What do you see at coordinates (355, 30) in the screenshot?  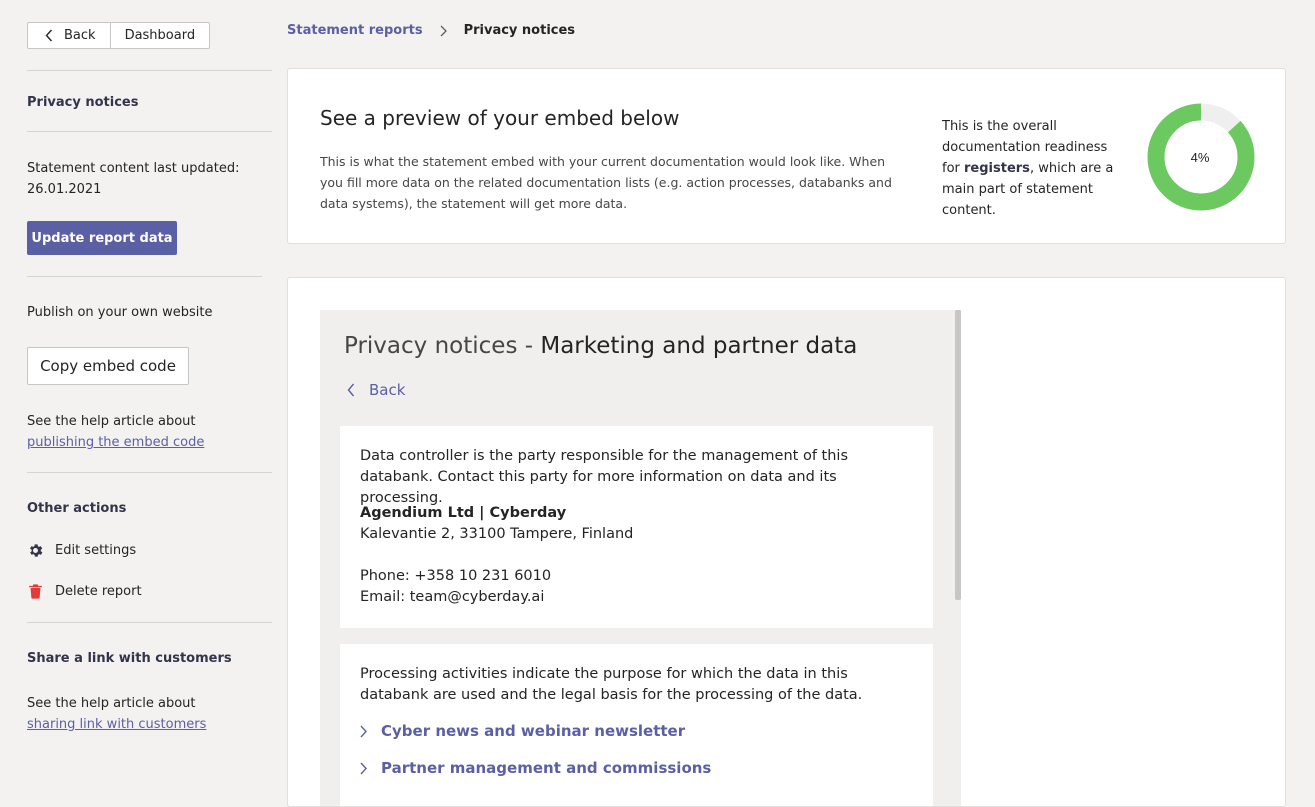 I see `breadcrumb-statement-reports: Statement reports` at bounding box center [355, 30].